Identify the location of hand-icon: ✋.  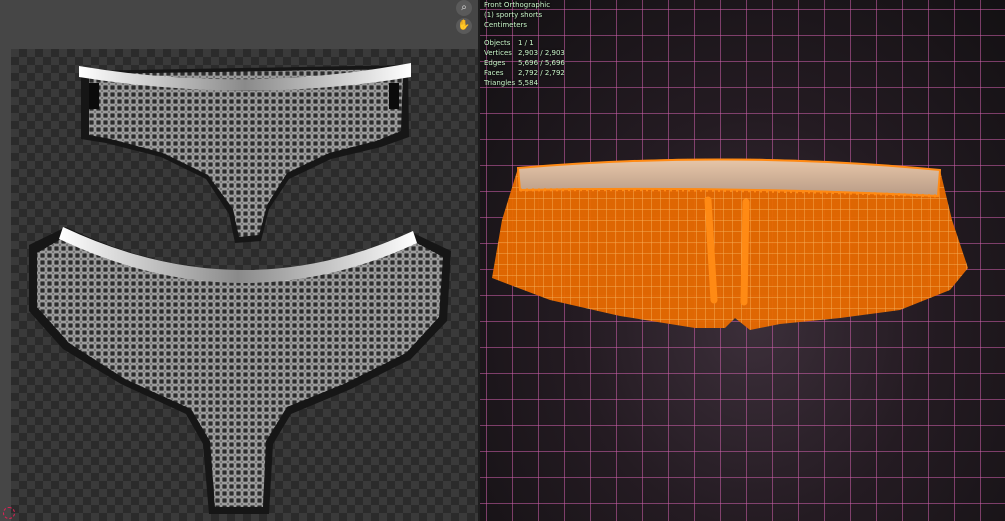
(464, 26).